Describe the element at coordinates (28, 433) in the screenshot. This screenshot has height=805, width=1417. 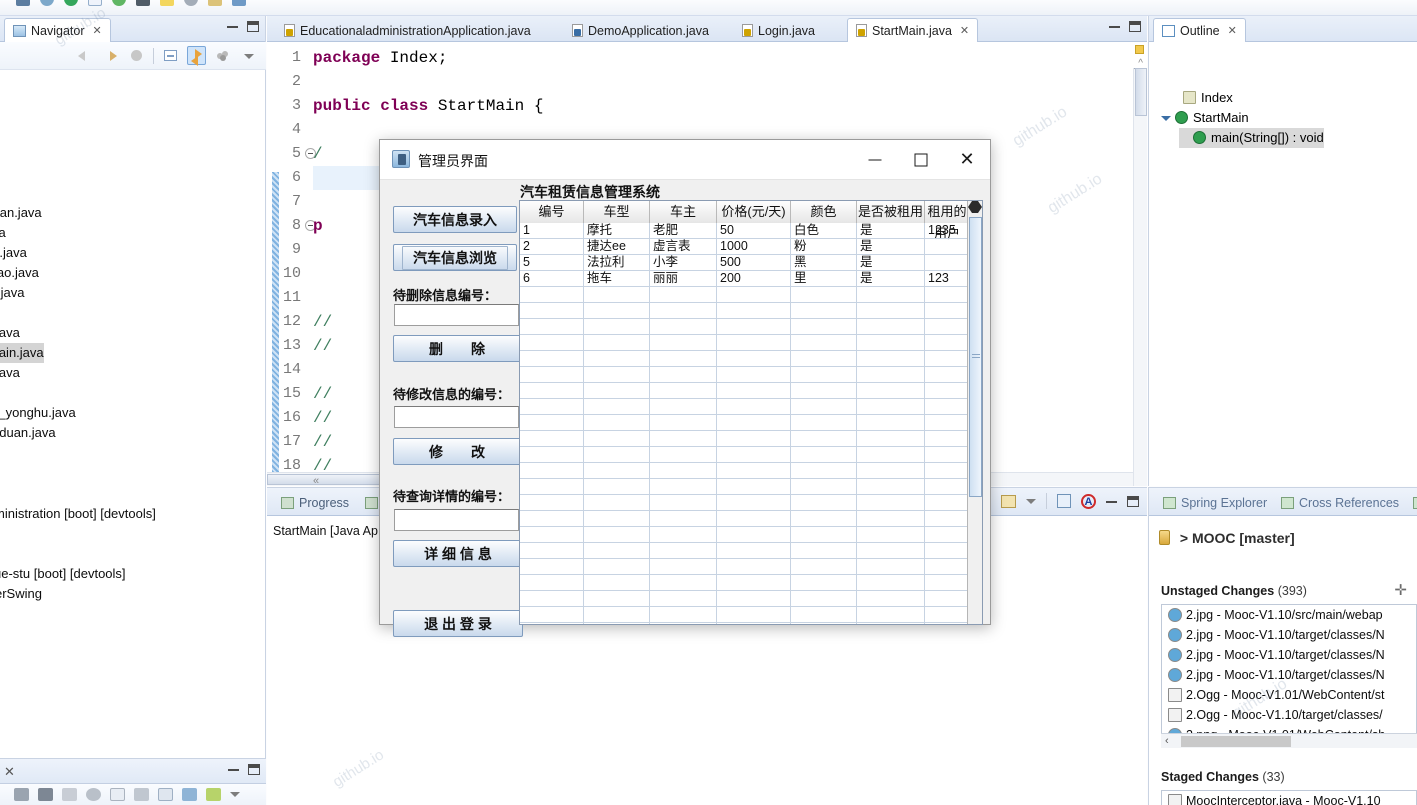
I see `navigator-item: uduan.java` at that location.